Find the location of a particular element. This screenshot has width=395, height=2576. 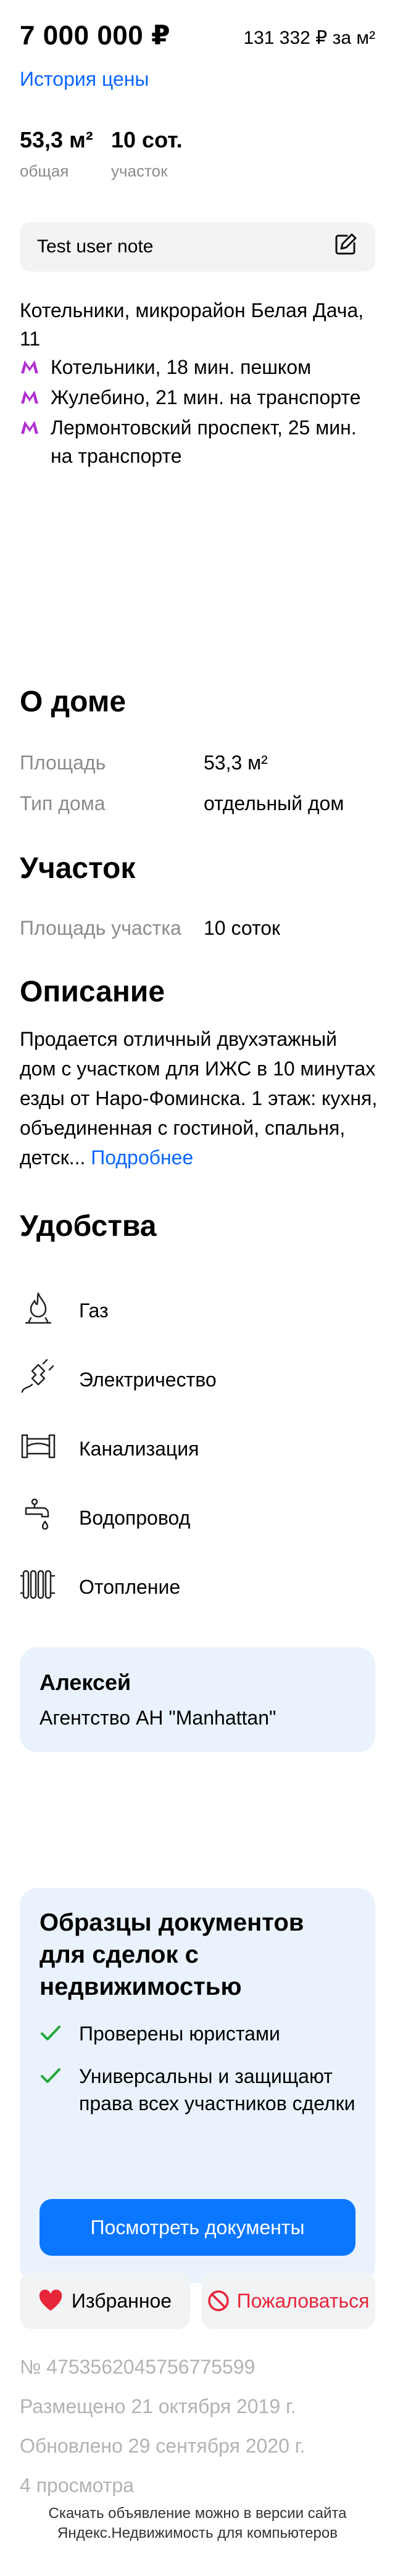

facility-gas-label: Газ is located at coordinates (94, 1310).